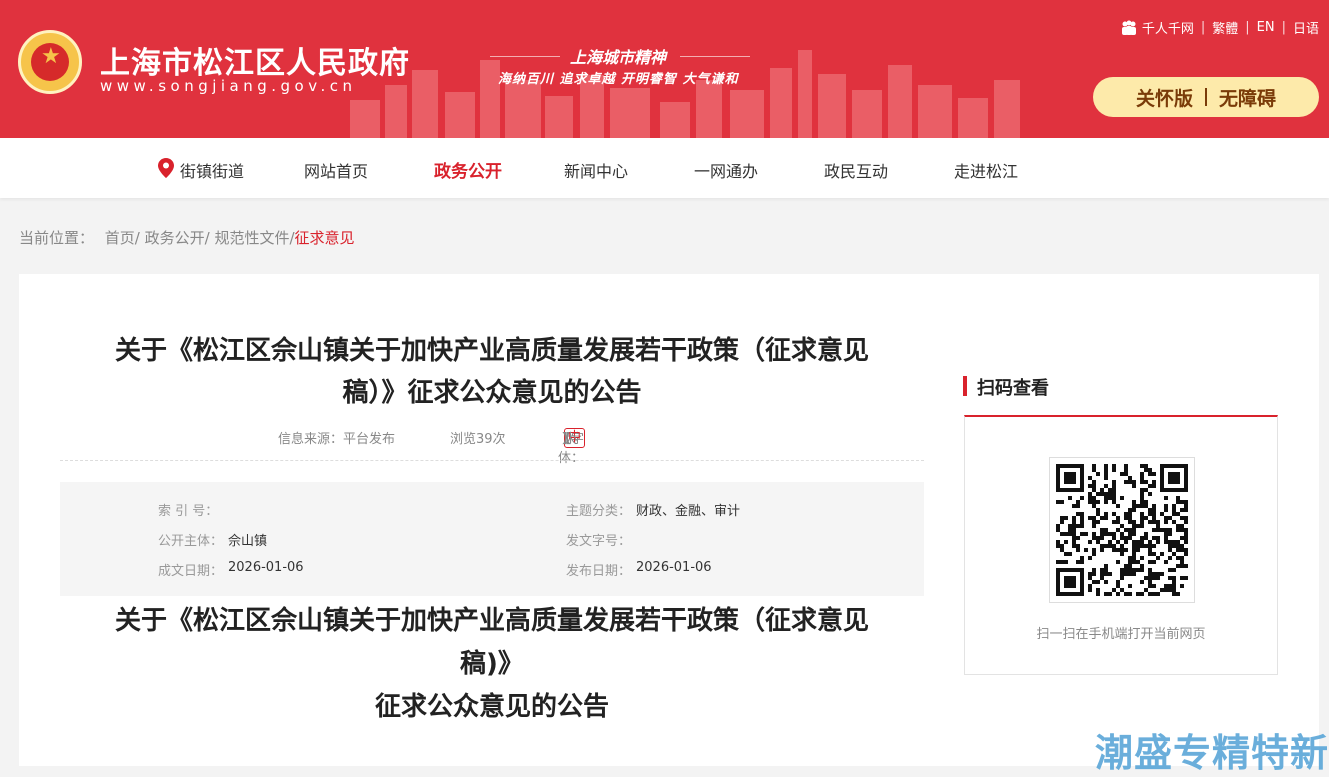 The image size is (1329, 777). What do you see at coordinates (596, 170) in the screenshot?
I see `nav-item-news: 新闻中心` at bounding box center [596, 170].